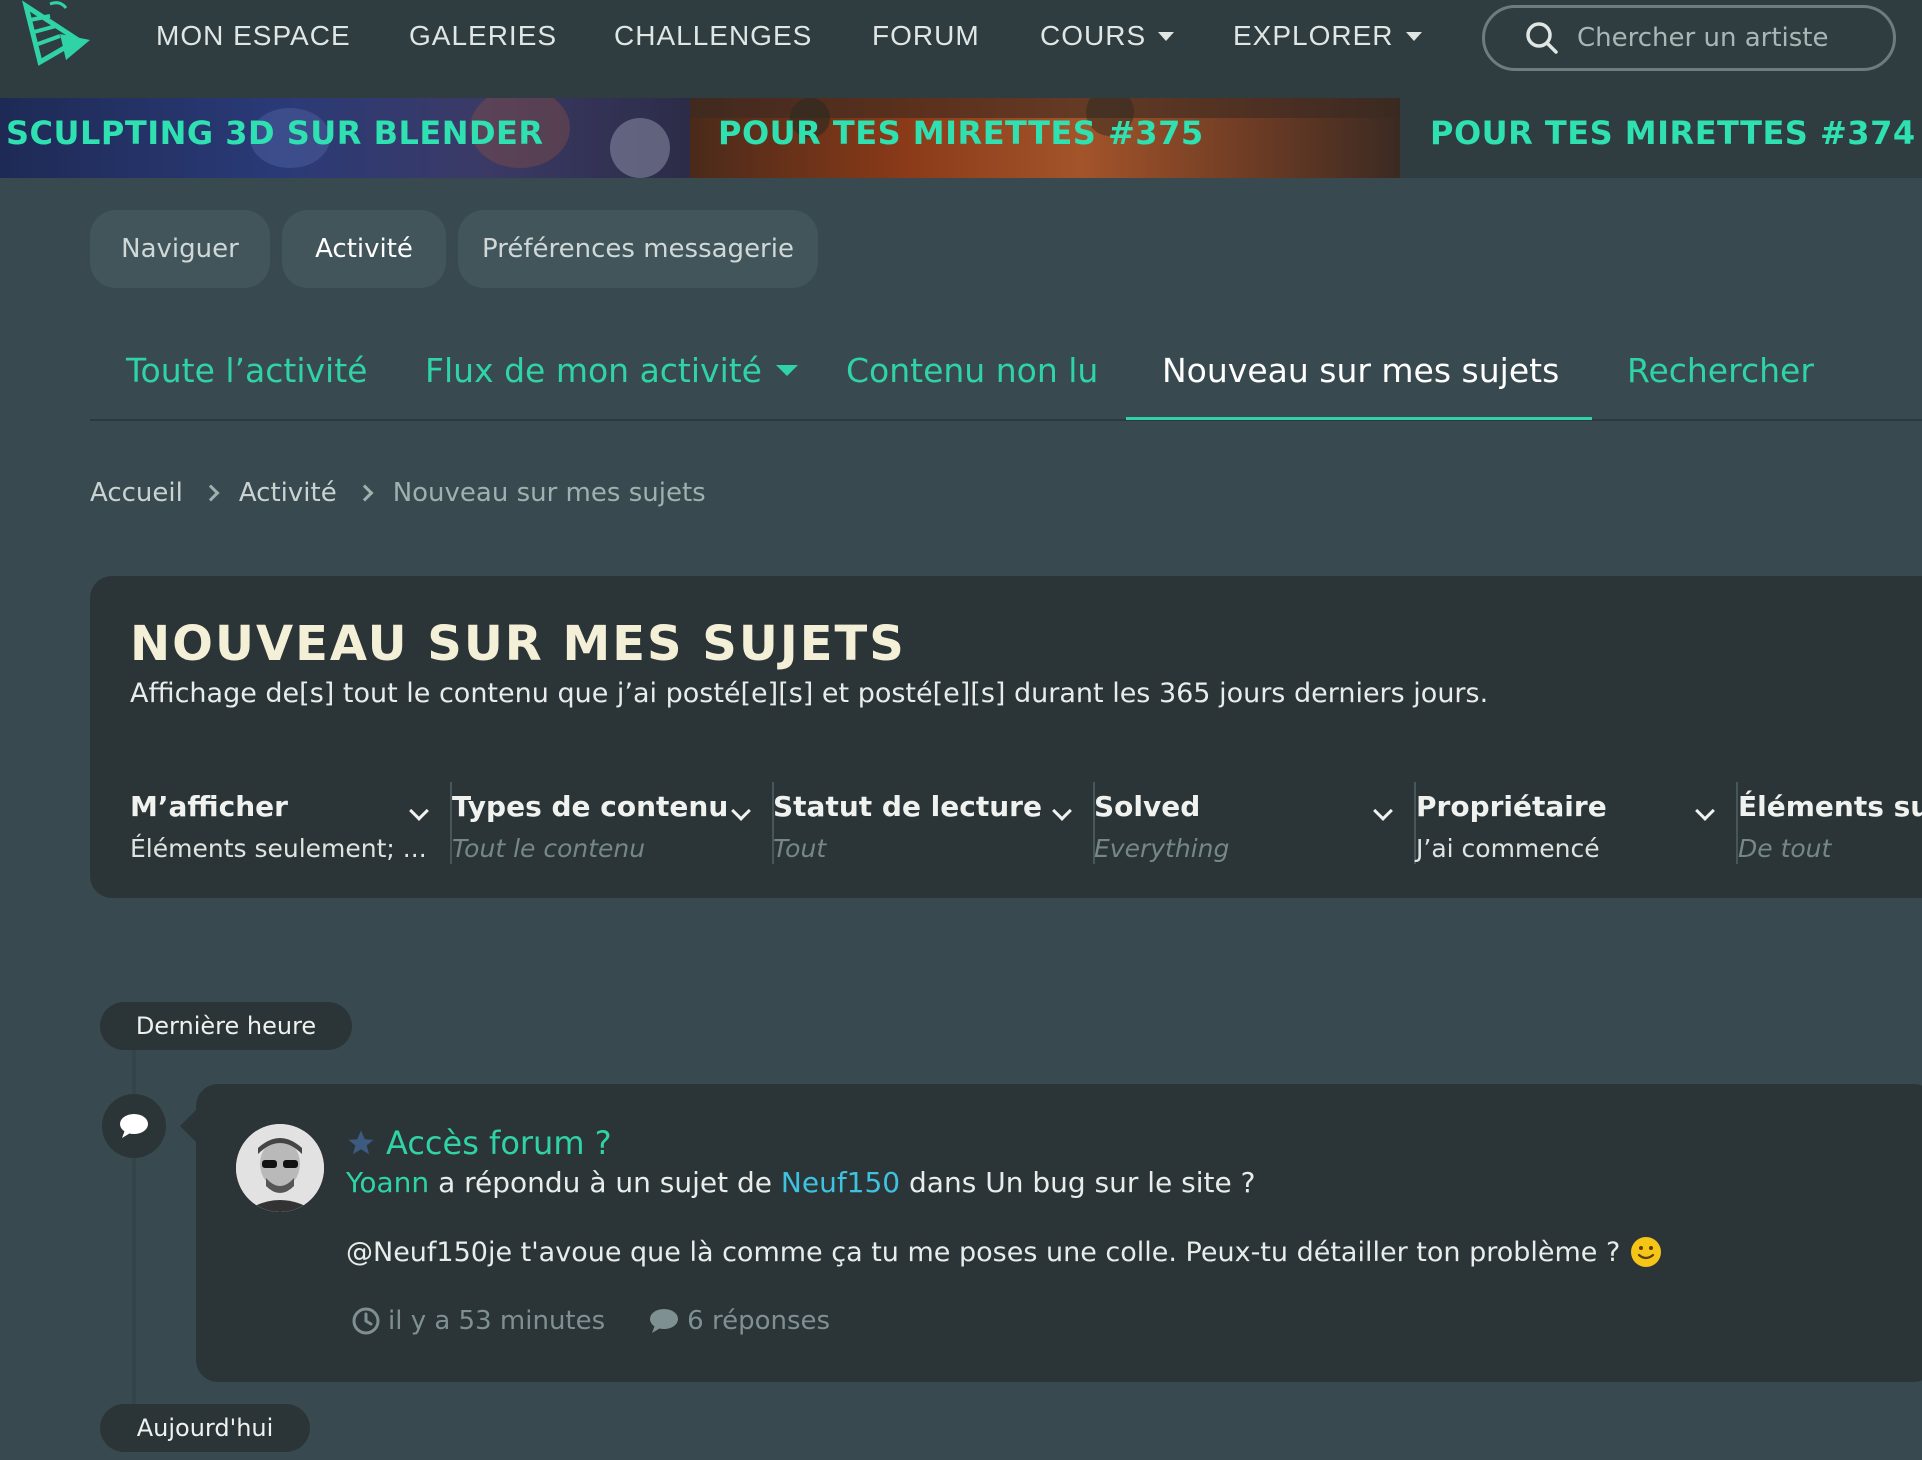 The height and width of the screenshot is (1460, 1922). Describe the element at coordinates (1646, 1252) in the screenshot. I see `smile-emoji-icon` at that location.